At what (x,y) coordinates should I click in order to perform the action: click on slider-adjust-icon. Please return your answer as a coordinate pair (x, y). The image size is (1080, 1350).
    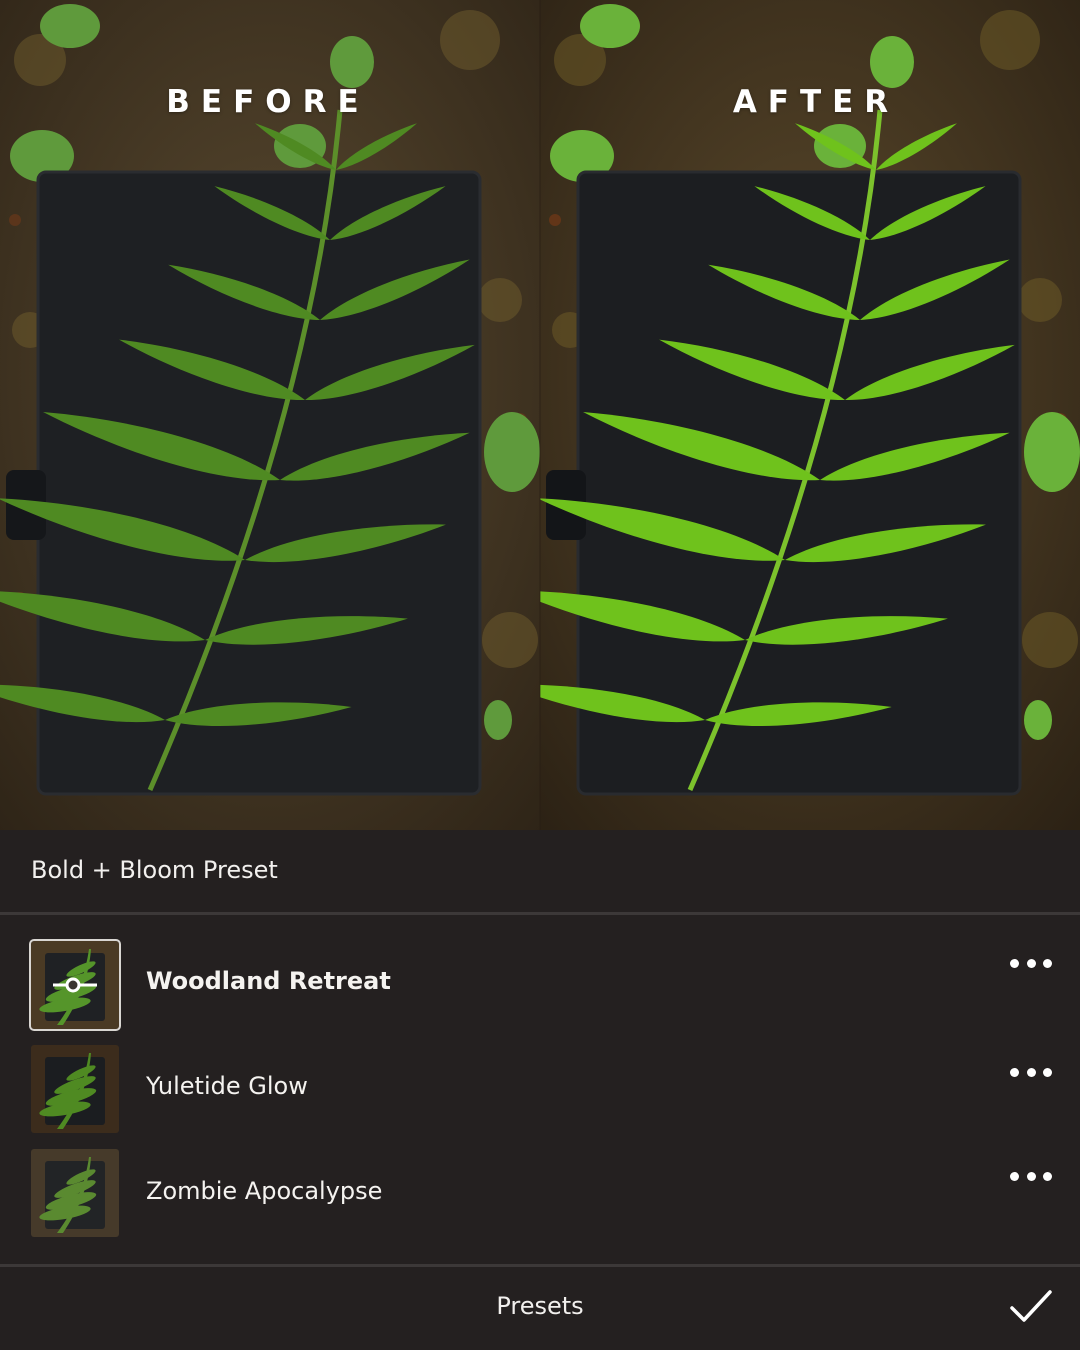
    Looking at the image, I should click on (75, 985).